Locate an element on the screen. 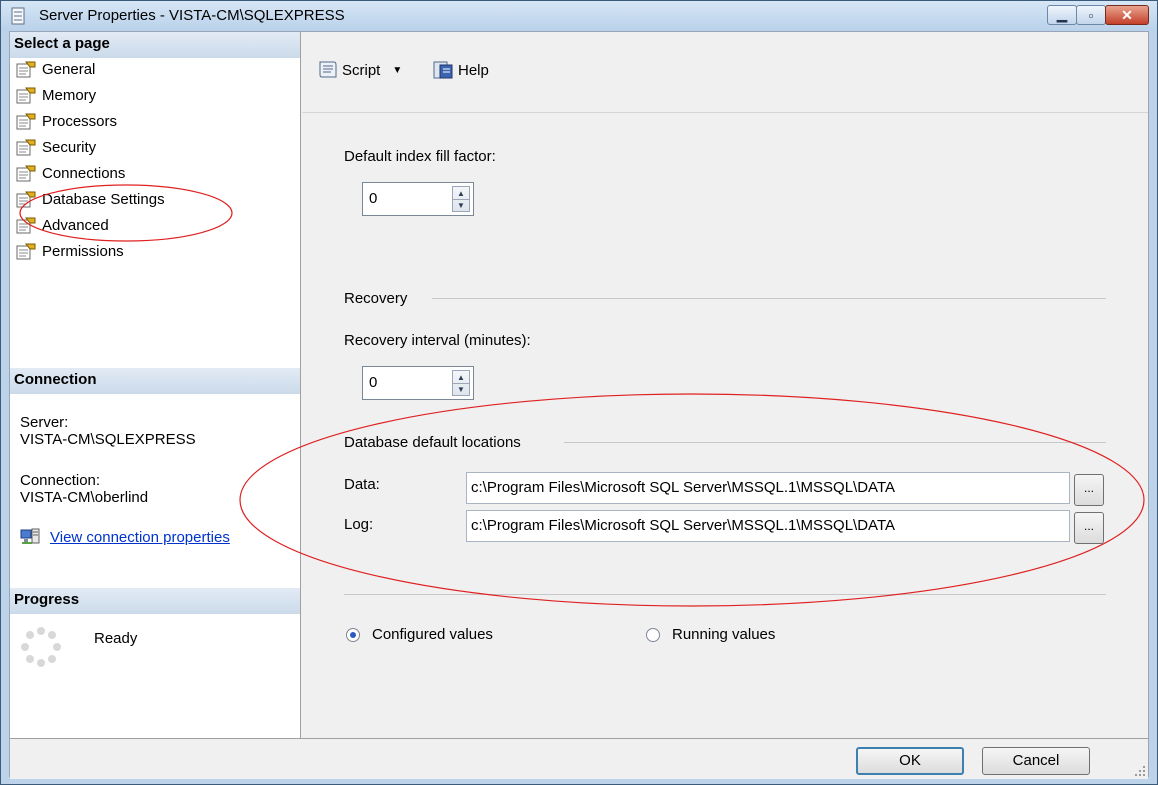  log-label: Log: is located at coordinates (359, 524).